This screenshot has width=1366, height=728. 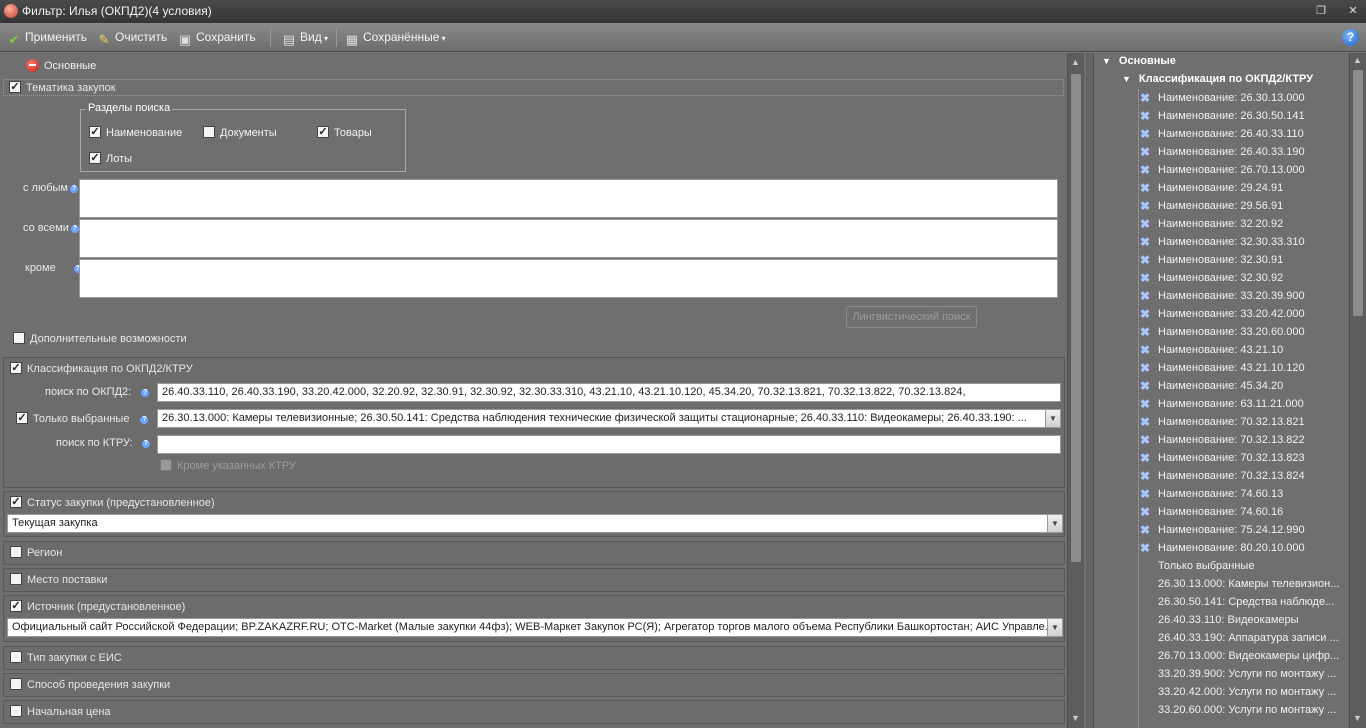 What do you see at coordinates (1242, 206) in the screenshot?
I see `tree-item: ✖ Наименование: 29.56.91` at bounding box center [1242, 206].